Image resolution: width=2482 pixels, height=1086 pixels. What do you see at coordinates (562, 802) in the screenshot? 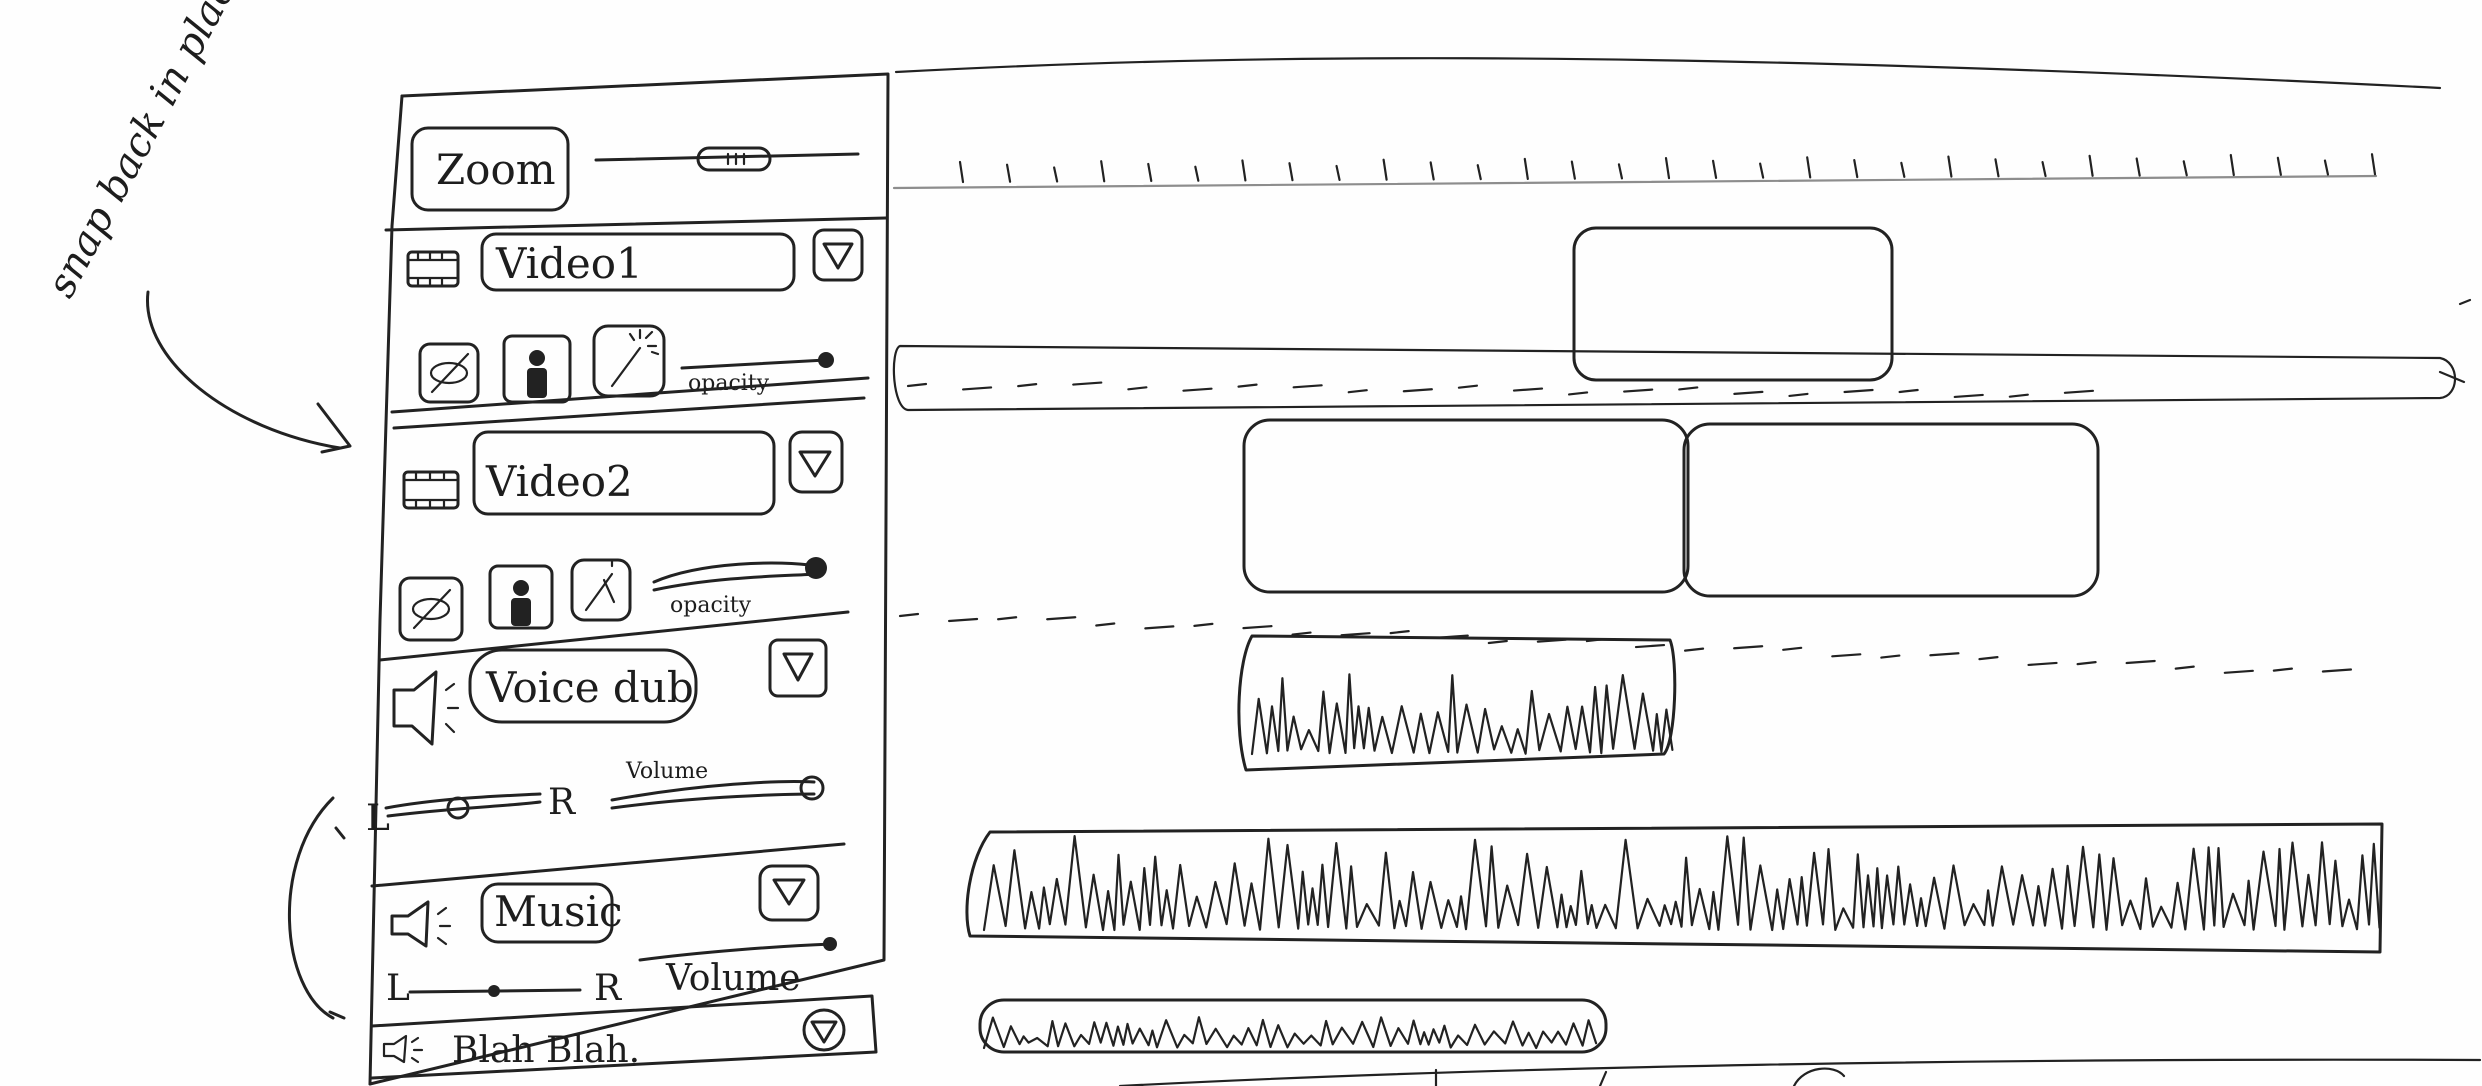
I see `pan-right-label: R` at bounding box center [562, 802].